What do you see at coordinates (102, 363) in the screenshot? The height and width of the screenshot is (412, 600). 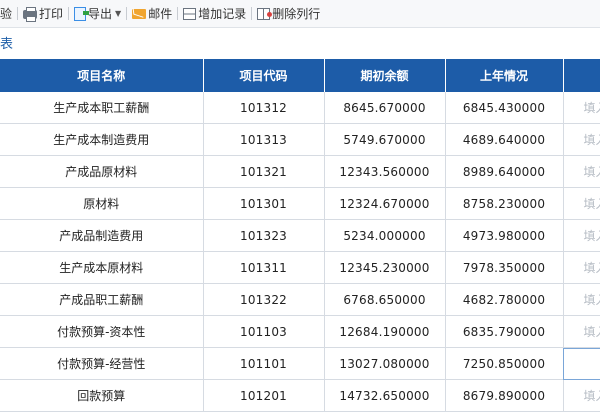 I see `cell-item-name: 付款预算-经营性` at bounding box center [102, 363].